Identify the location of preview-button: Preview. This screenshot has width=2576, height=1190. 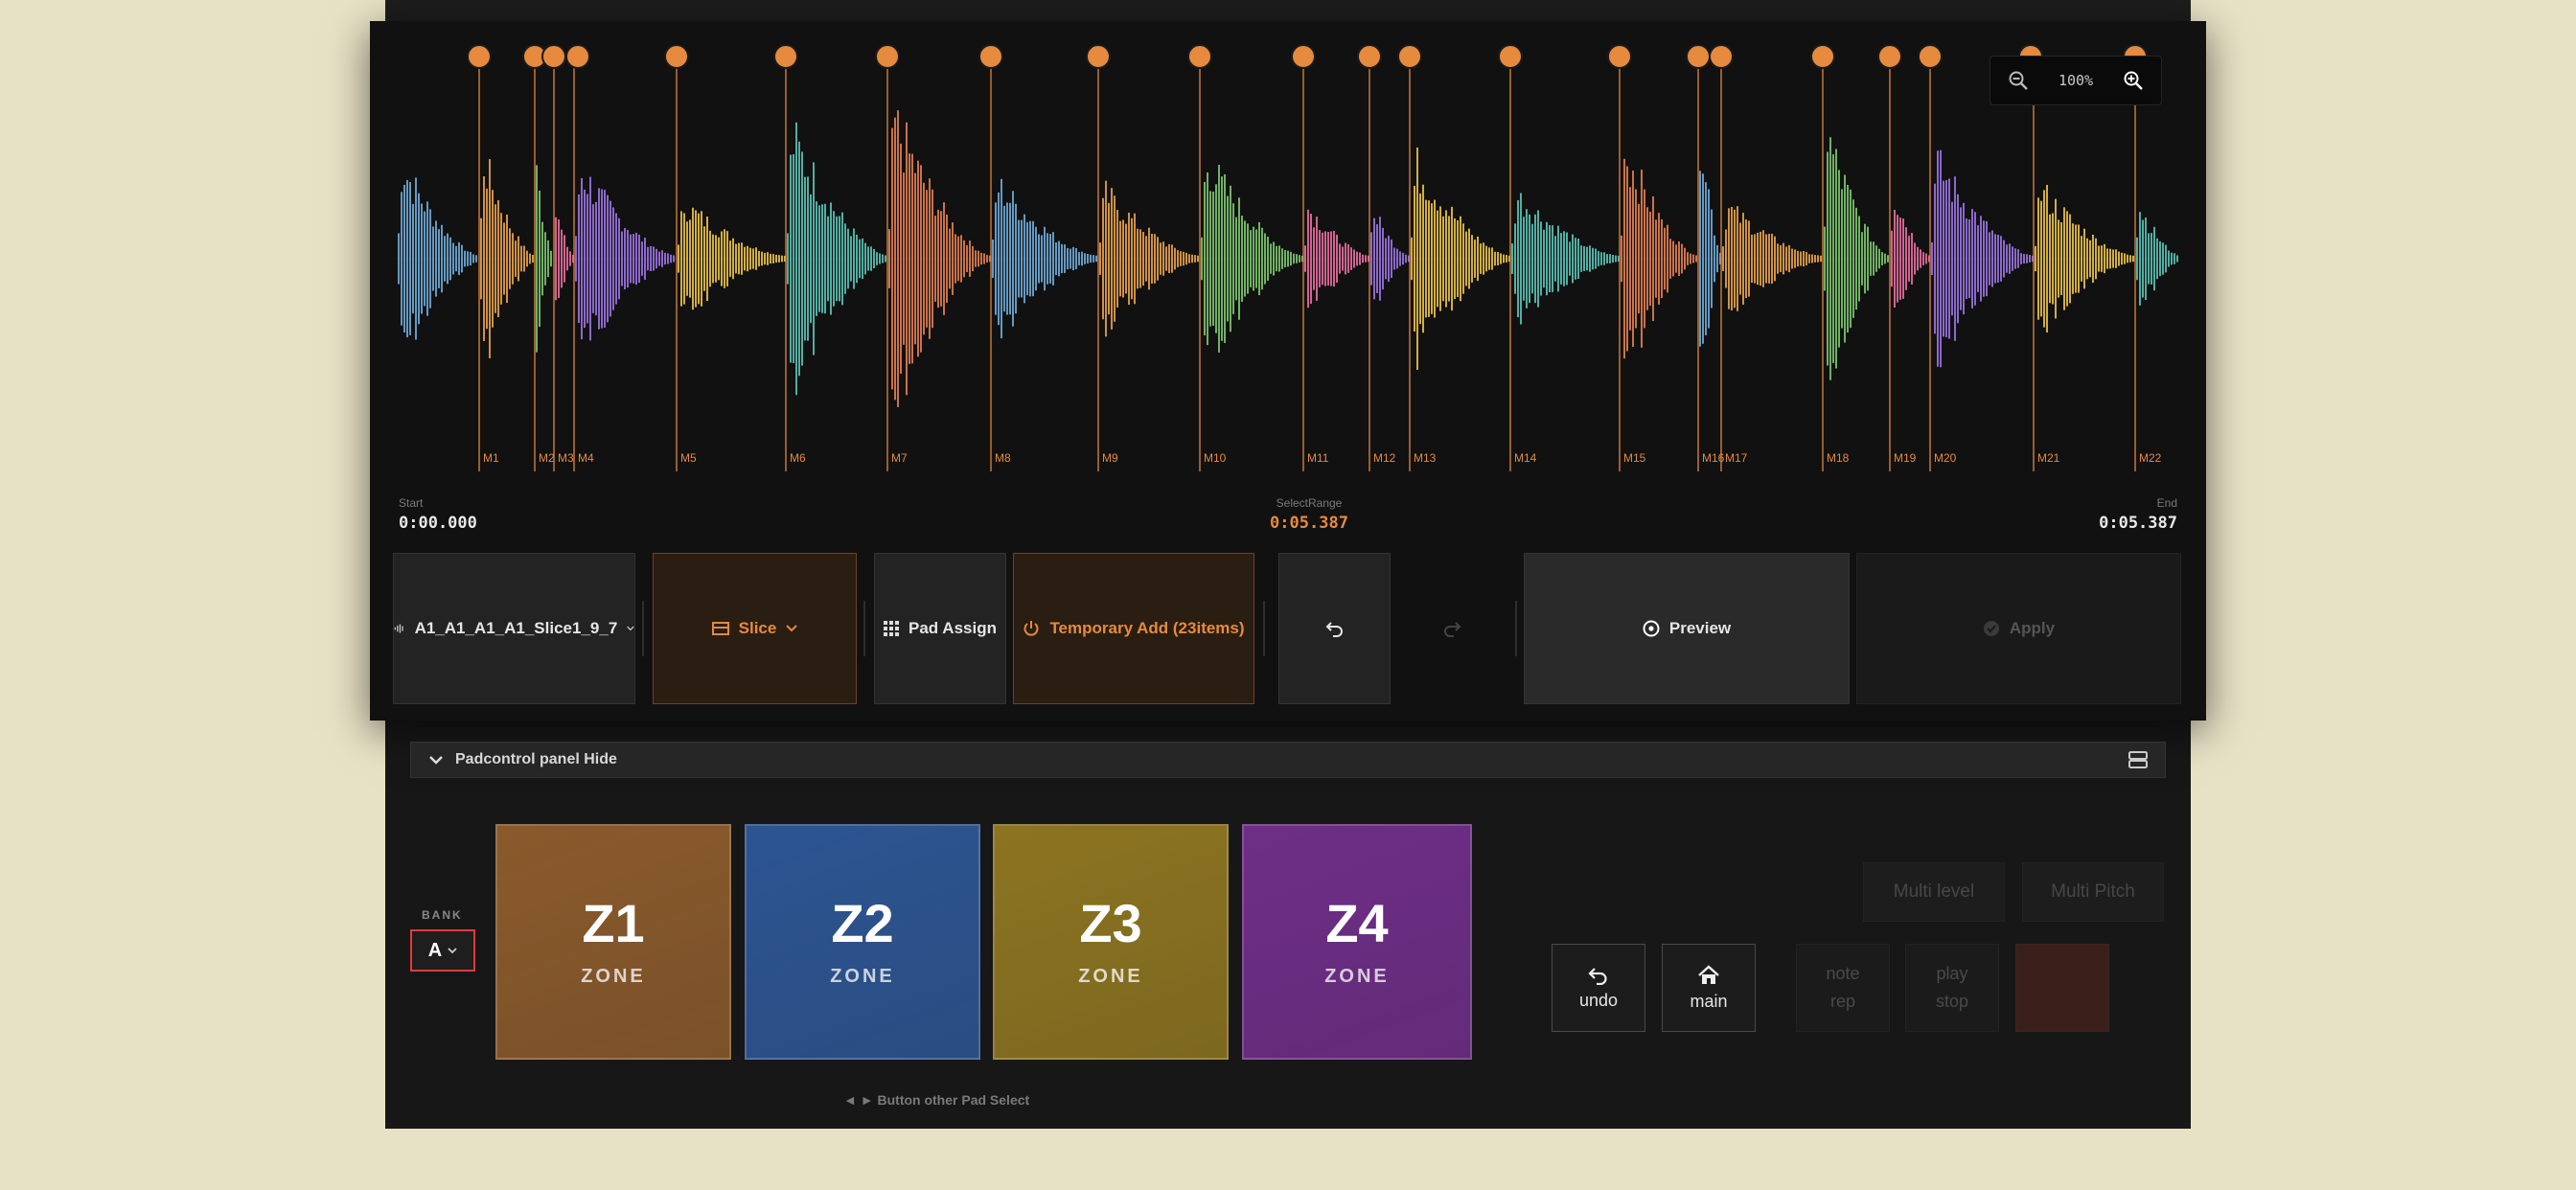
(1687, 629).